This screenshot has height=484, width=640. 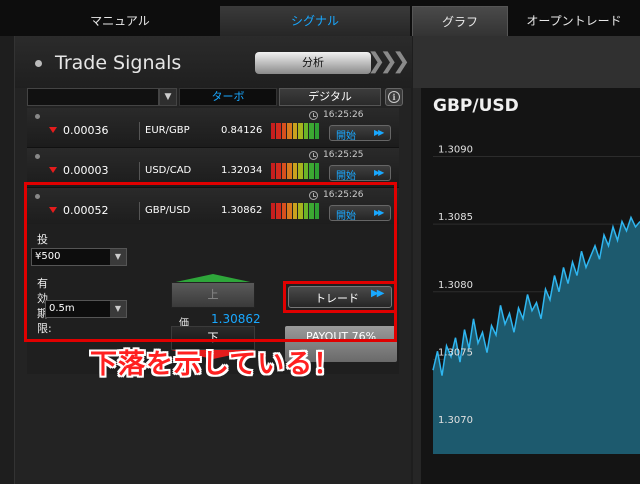 I want to click on signal-change: 0.00036, so click(x=86, y=130).